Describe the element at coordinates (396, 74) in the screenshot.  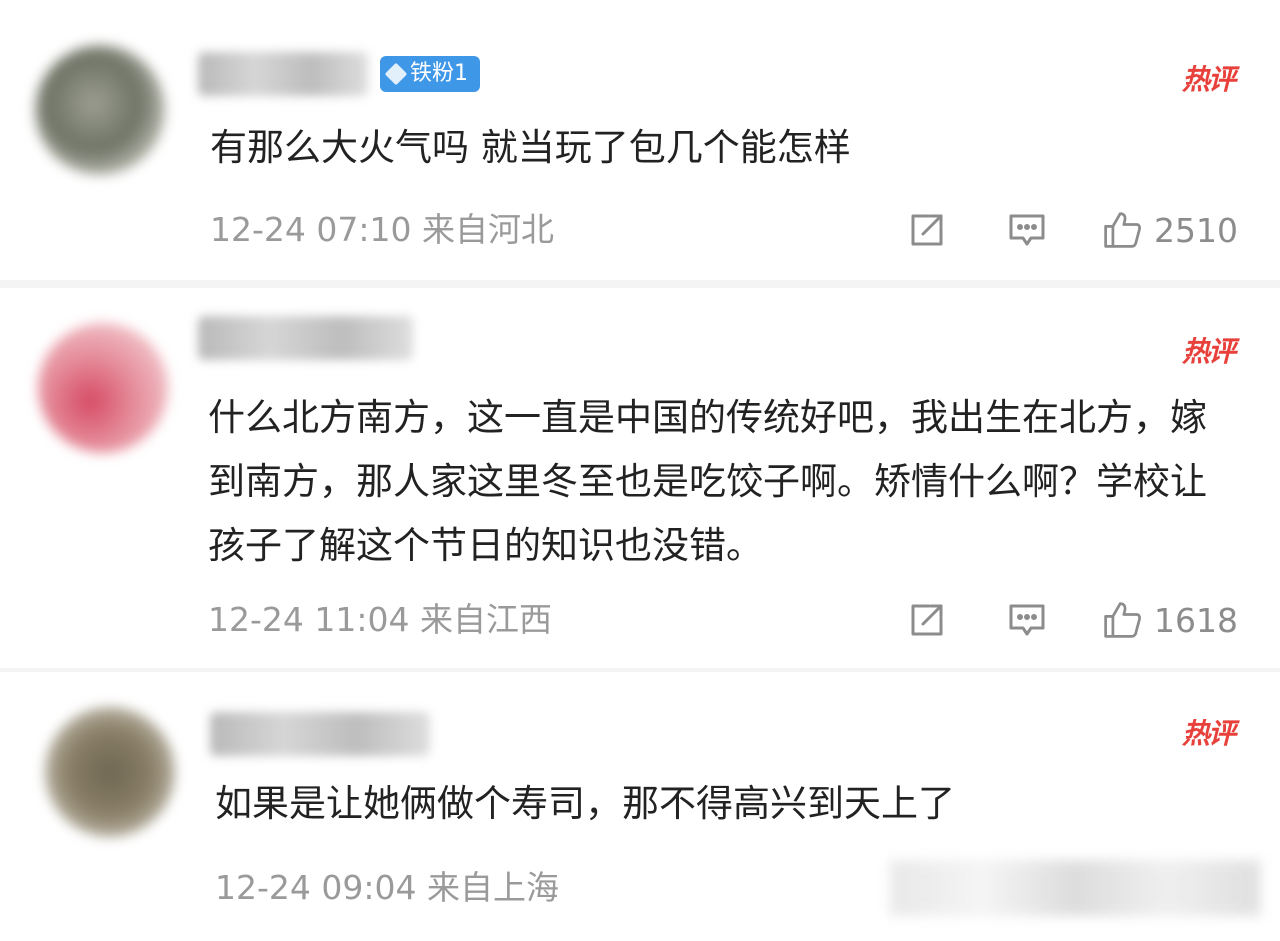
I see `diamond-icon` at that location.